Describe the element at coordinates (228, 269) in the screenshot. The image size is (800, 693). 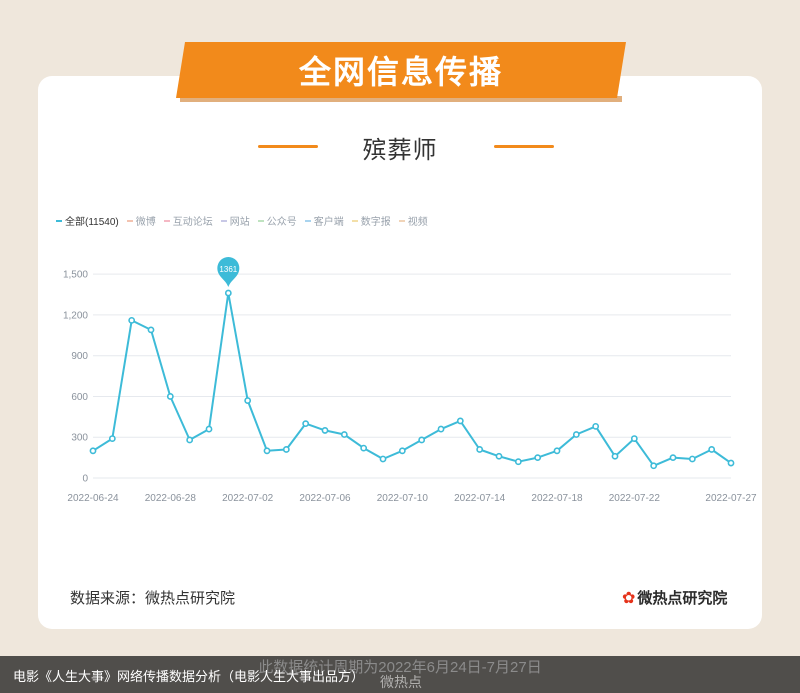
I see `peak-label: 1361` at that location.